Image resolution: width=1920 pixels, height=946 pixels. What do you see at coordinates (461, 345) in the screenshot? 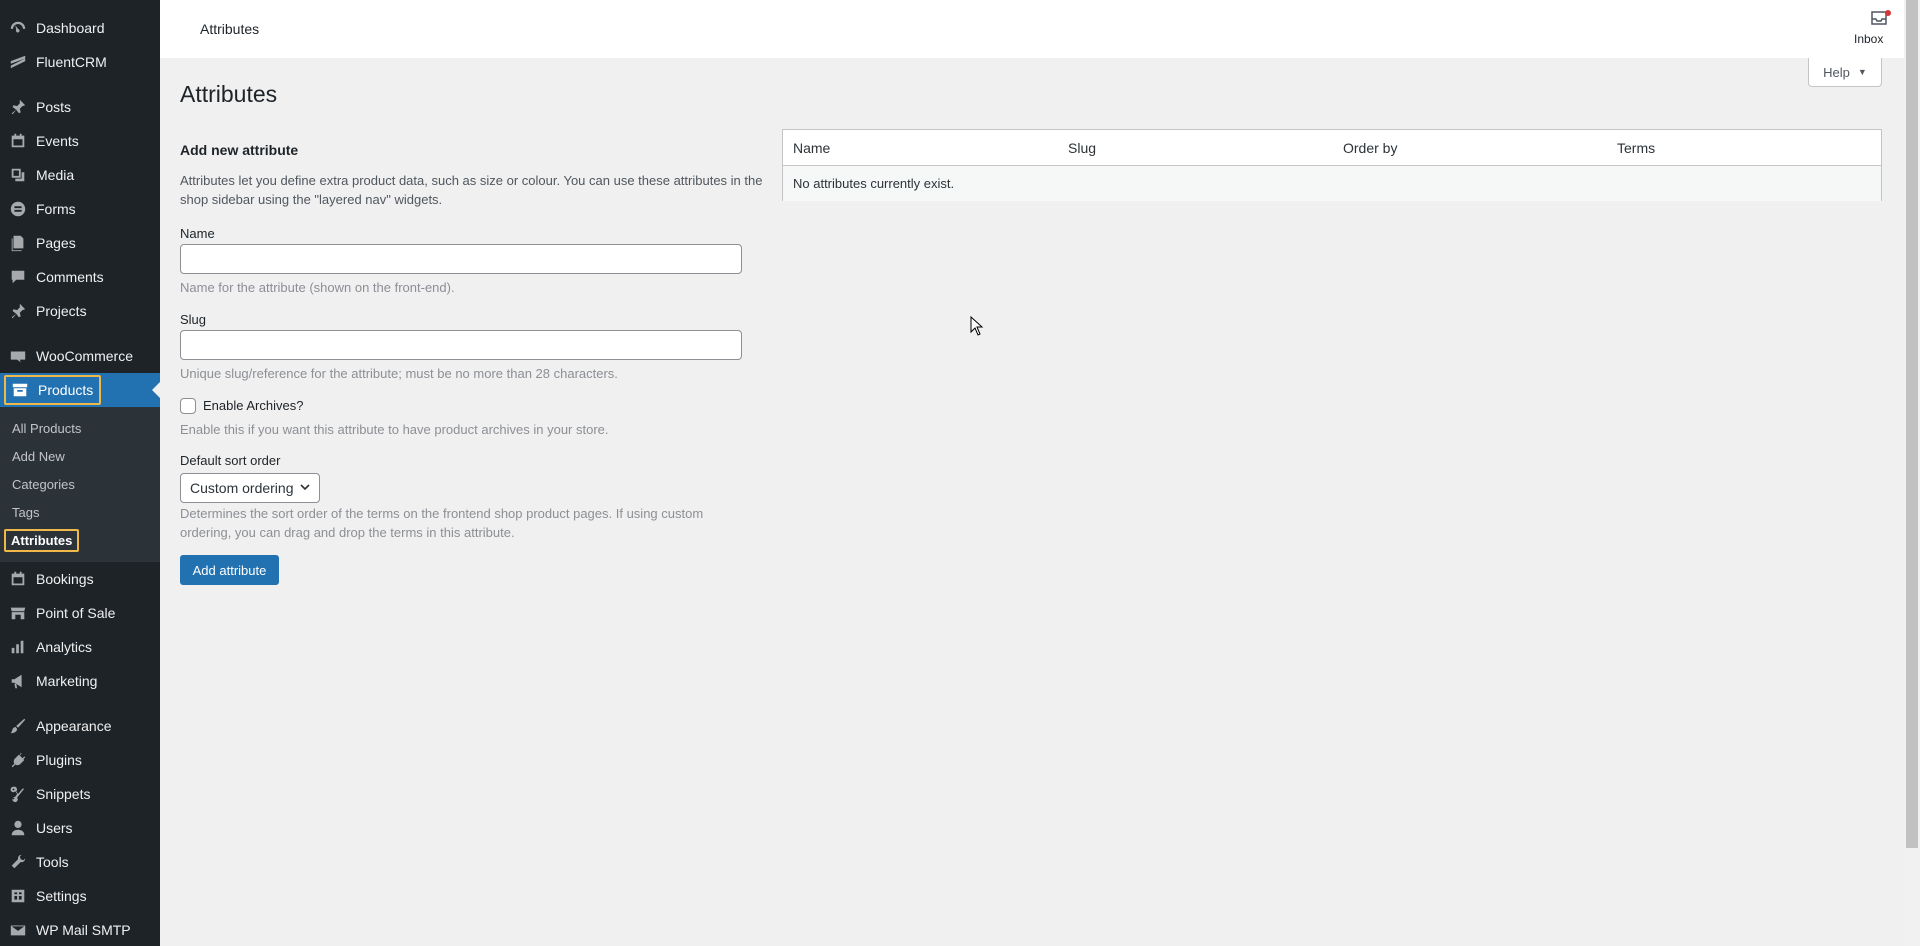
I see `slug-input` at bounding box center [461, 345].